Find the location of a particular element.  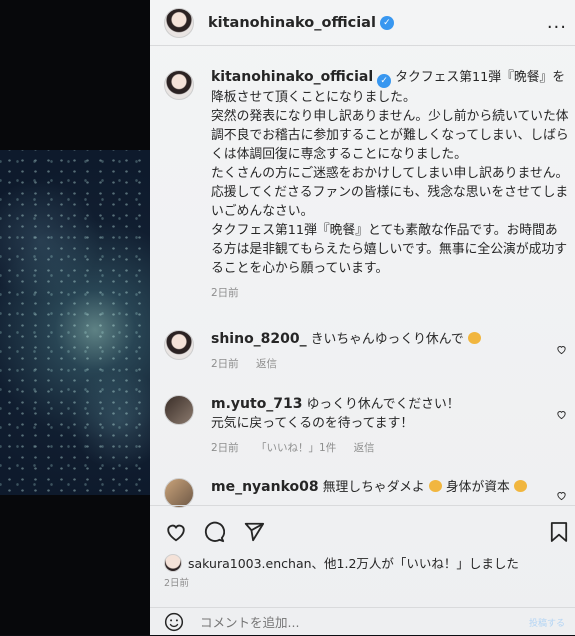

comment: shino_8200_ きいちゃんゆっくり休んで 2日前 返信 is located at coordinates (366, 352).